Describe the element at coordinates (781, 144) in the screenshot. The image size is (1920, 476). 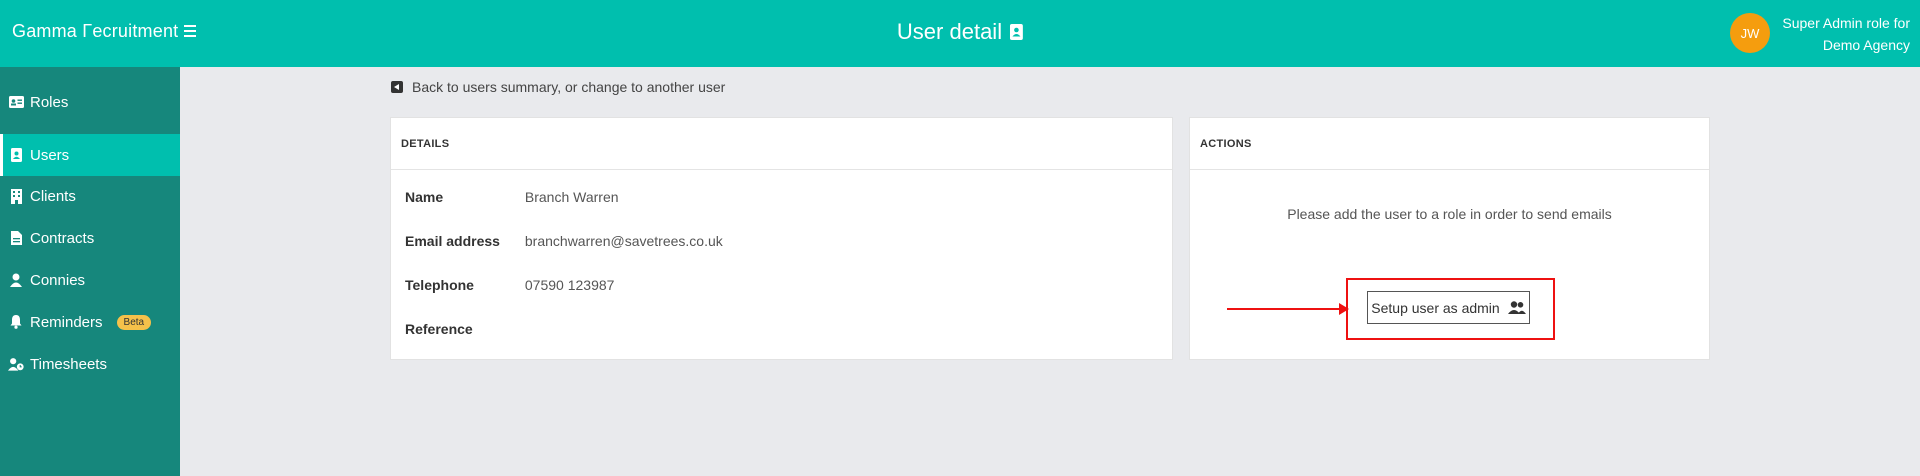
I see `details-heading: DETAILS` at that location.